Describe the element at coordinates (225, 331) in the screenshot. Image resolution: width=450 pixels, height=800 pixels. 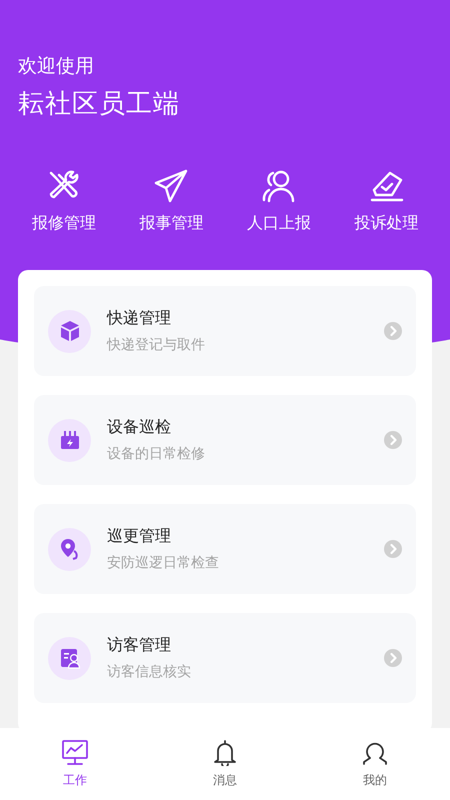
I see `service-item: 快递管理 快递登记与取件` at that location.